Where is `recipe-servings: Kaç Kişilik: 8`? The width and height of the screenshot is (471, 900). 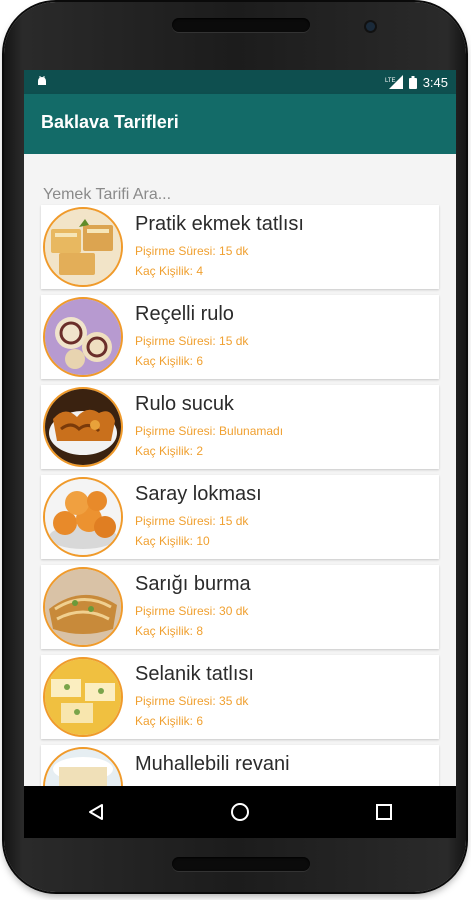 recipe-servings: Kaç Kişilik: 8 is located at coordinates (169, 631).